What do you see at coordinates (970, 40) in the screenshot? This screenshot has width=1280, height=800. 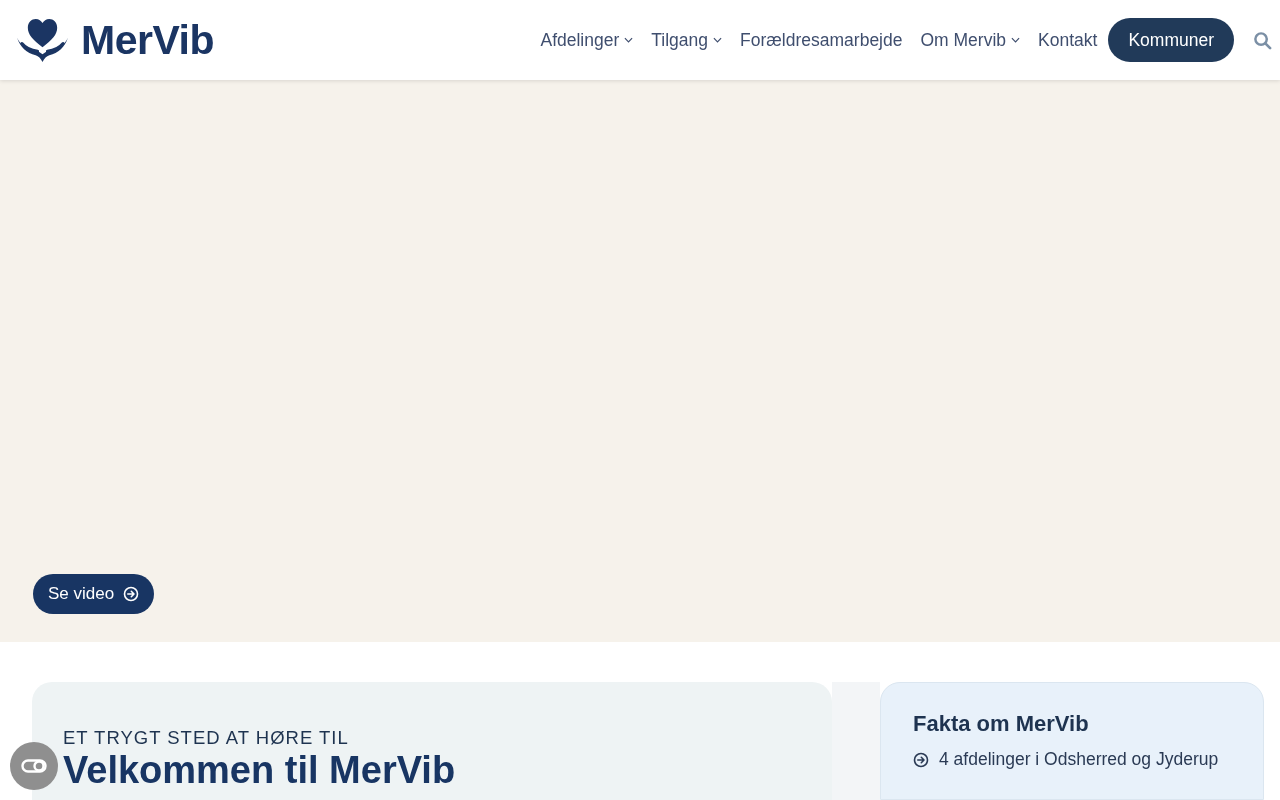 I see `nav-link: Om Mervib` at bounding box center [970, 40].